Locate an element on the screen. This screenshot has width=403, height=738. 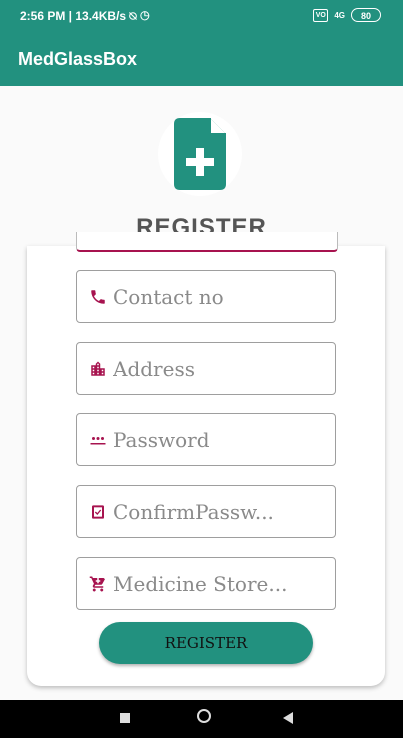
app-logo is located at coordinates (200, 154).